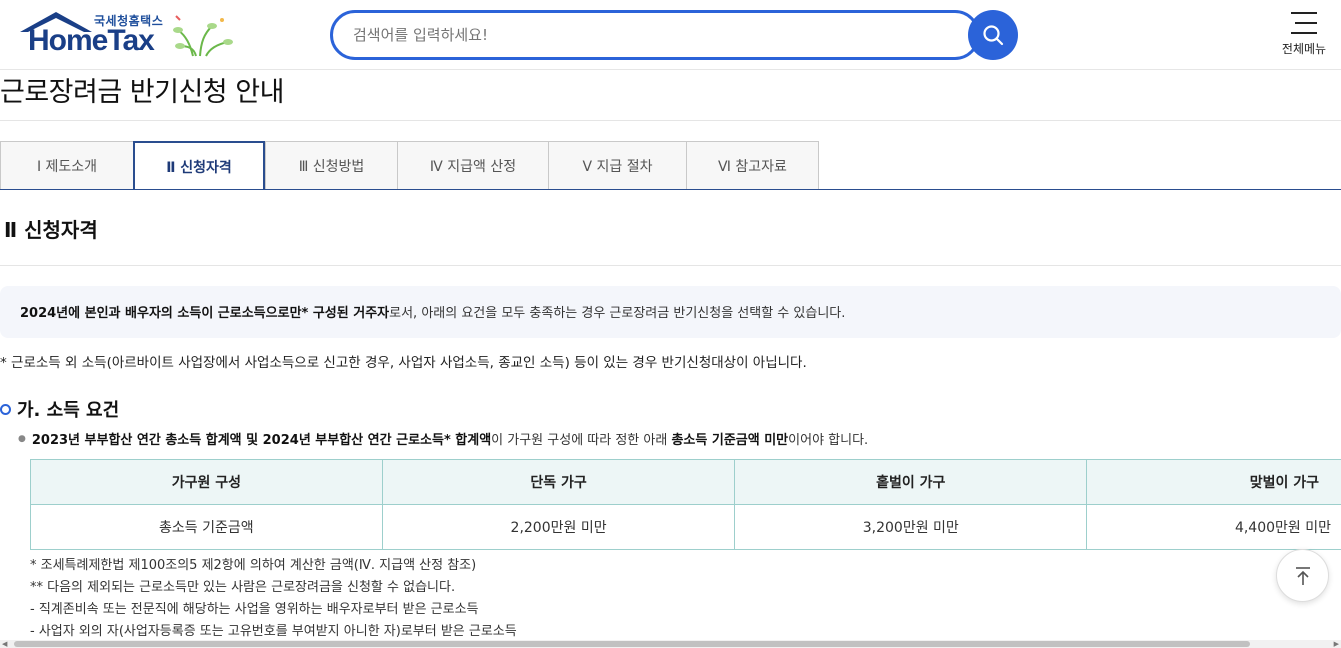 This screenshot has height=648, width=1341. I want to click on all-menu-button: 전체메뉴, so click(1304, 36).